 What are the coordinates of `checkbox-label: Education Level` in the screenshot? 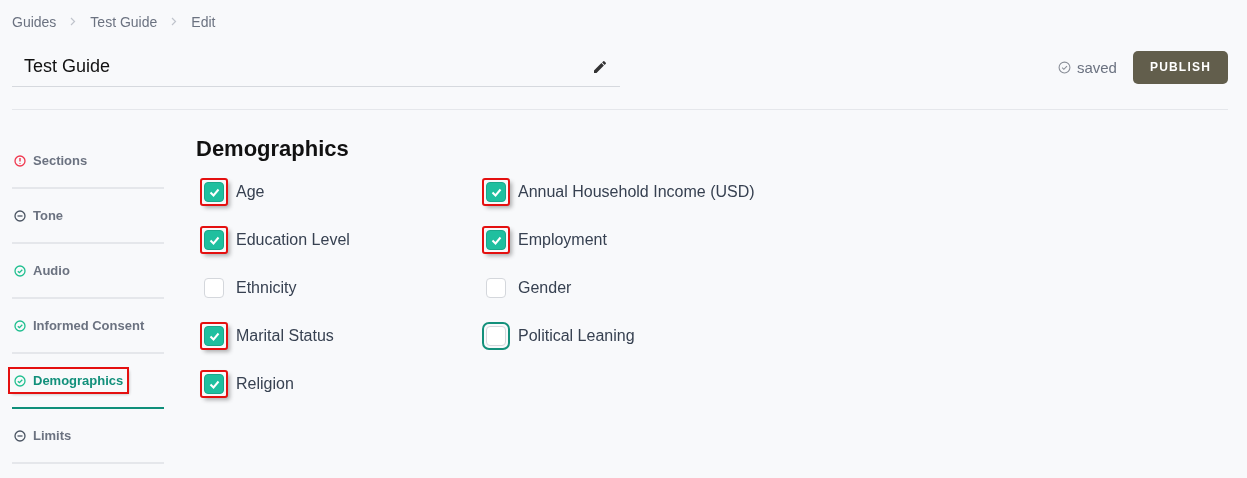 It's located at (293, 240).